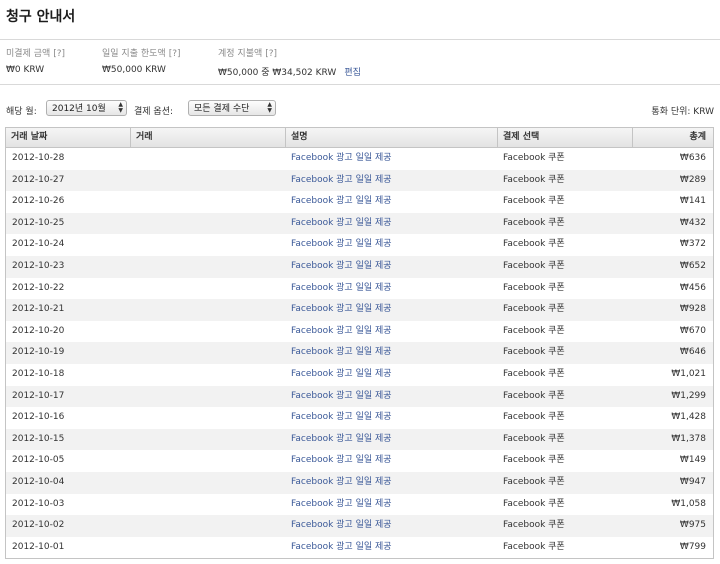 This screenshot has width=720, height=564. What do you see at coordinates (692, 481) in the screenshot?
I see `total-amount: ₩947` at bounding box center [692, 481].